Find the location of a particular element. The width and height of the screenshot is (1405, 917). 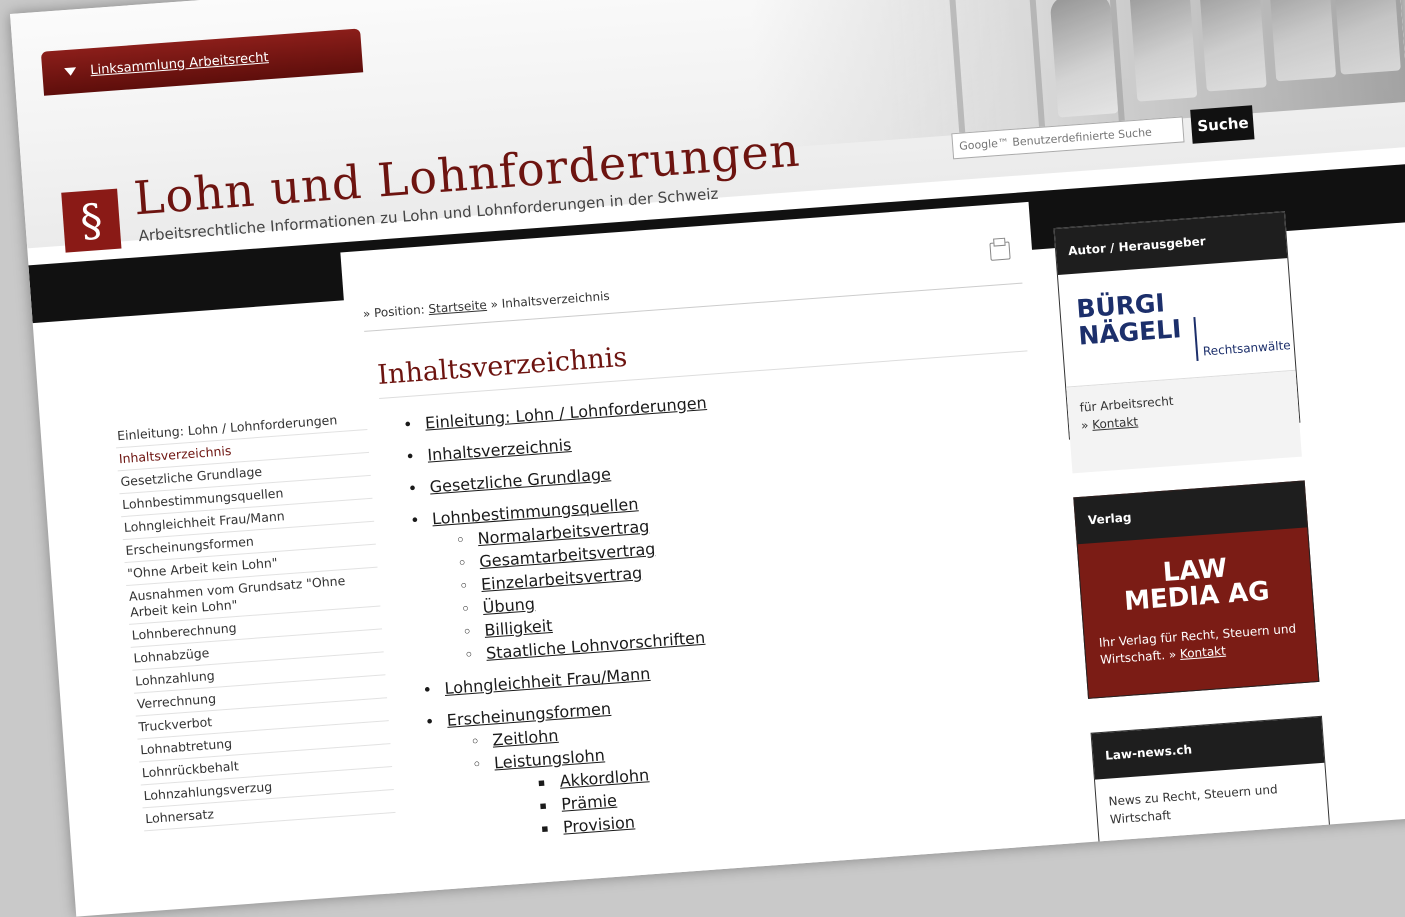

publisher-contact-link: Kontakt is located at coordinates (1202, 652).